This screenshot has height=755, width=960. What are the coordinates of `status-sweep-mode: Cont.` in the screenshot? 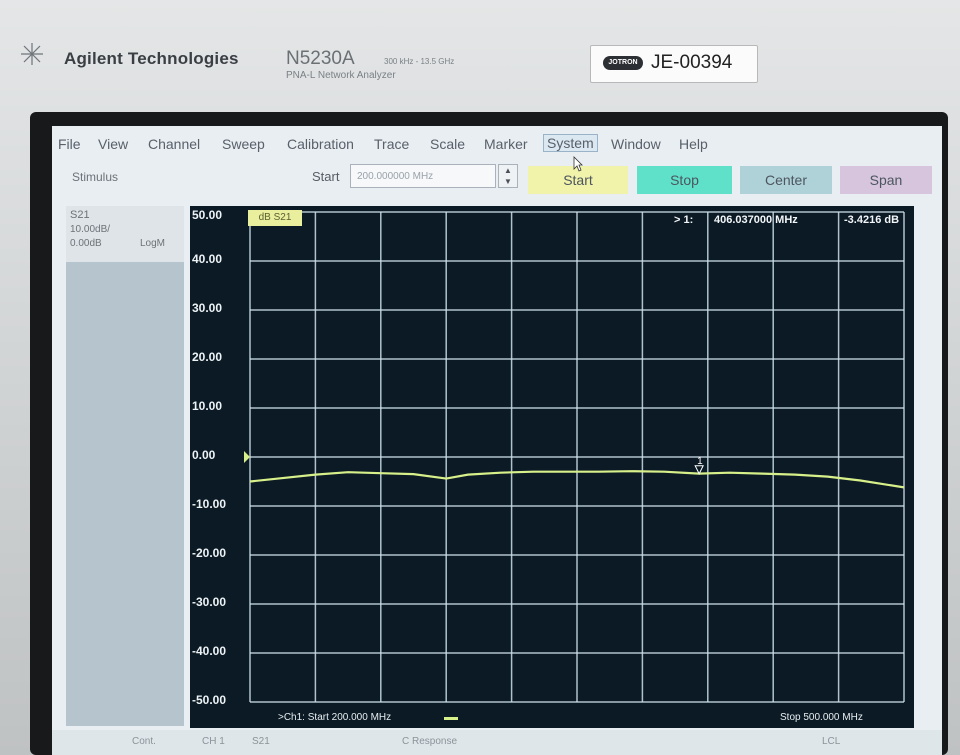 It's located at (144, 741).